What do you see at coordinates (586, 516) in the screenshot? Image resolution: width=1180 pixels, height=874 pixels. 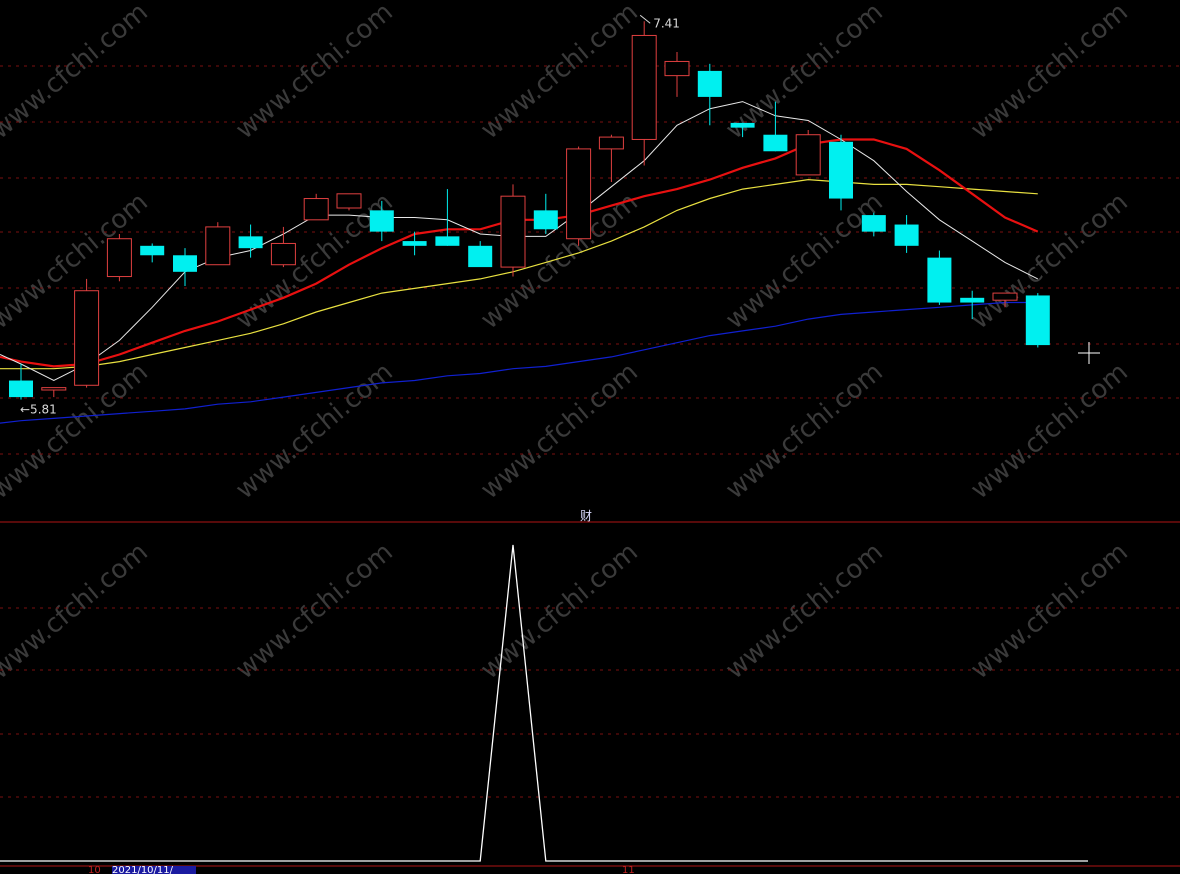 I see `indicator-panel-label: 财` at bounding box center [586, 516].